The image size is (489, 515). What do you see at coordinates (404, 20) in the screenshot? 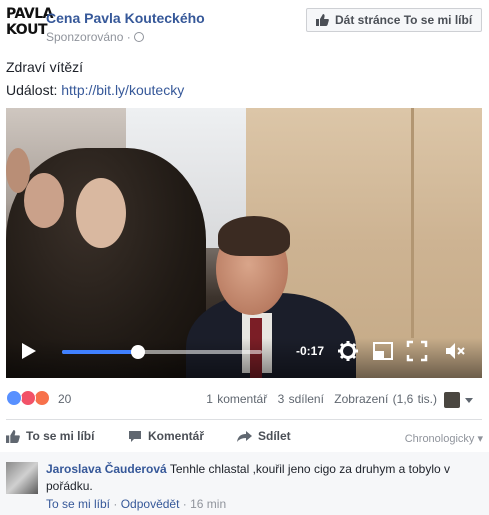
I see `like-page-label: Dát stránce To se mi líbí` at bounding box center [404, 20].